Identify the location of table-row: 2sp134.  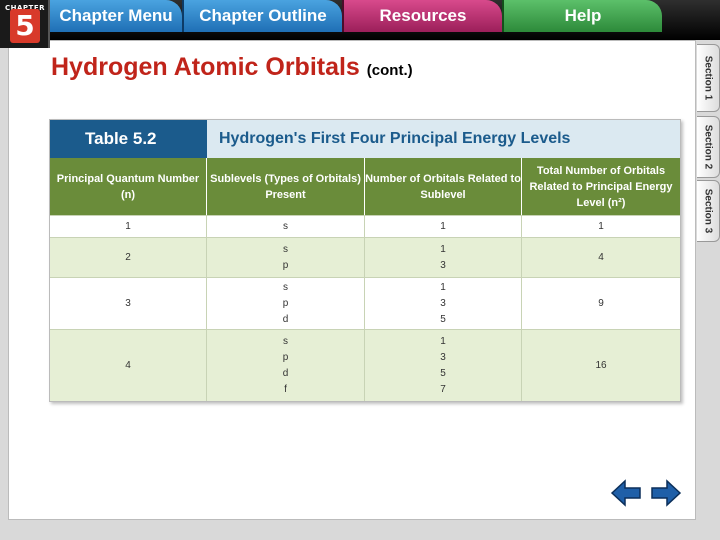
(365, 257).